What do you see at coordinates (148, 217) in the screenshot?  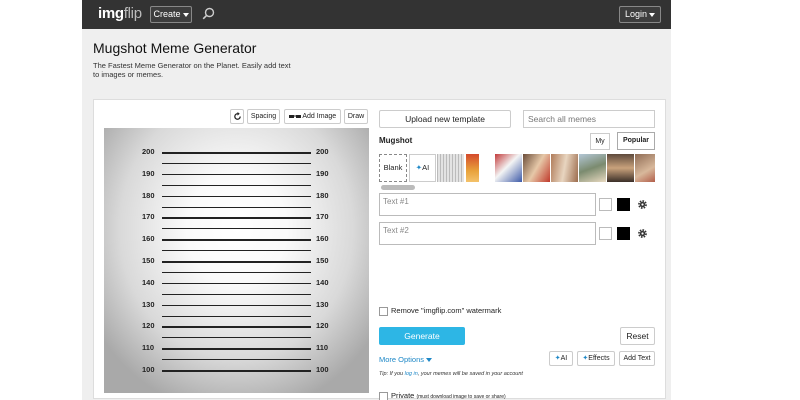 I see `height-label-left: 170` at bounding box center [148, 217].